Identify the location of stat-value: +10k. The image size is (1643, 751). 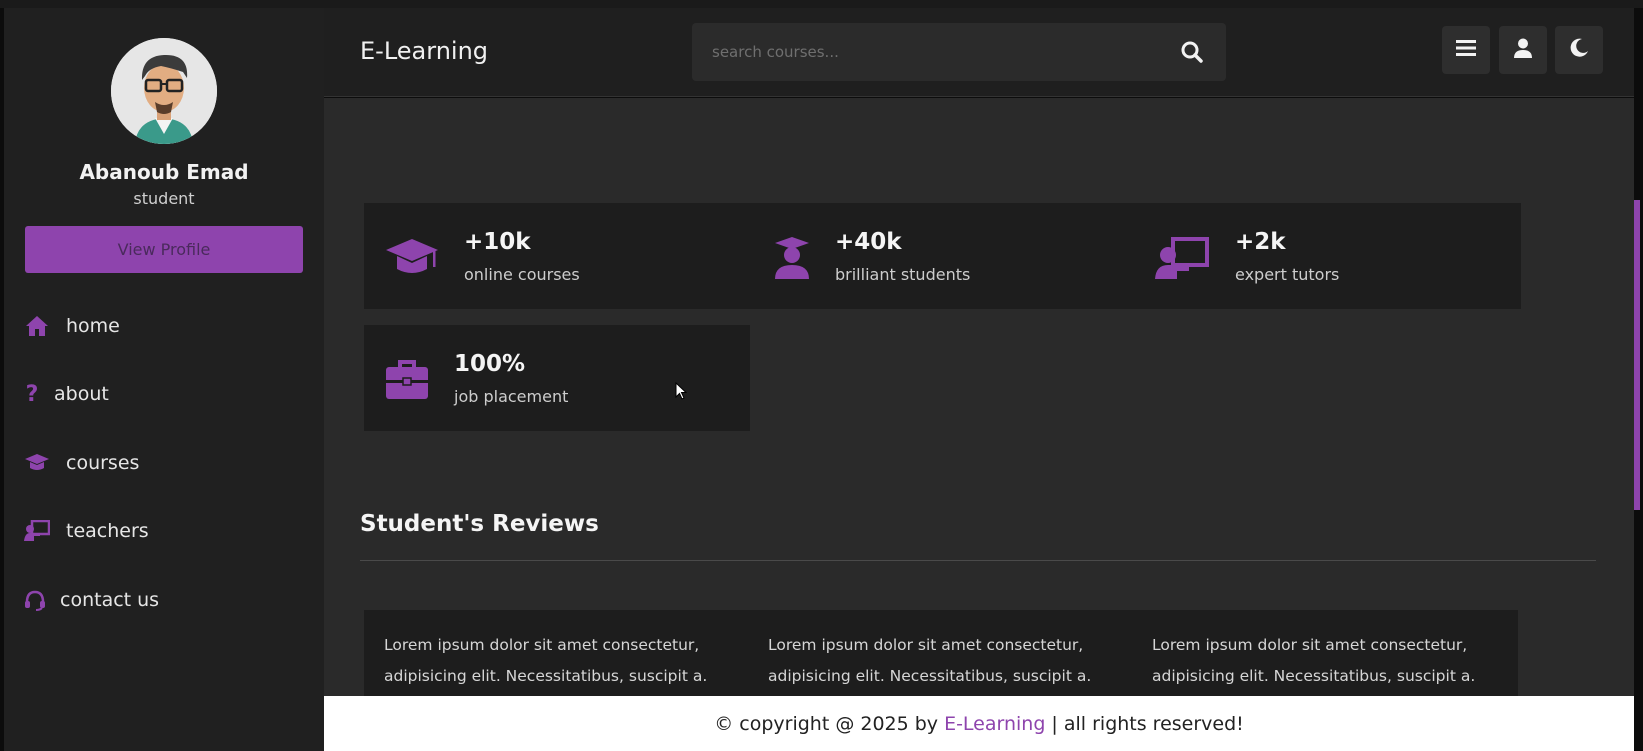
(497, 242).